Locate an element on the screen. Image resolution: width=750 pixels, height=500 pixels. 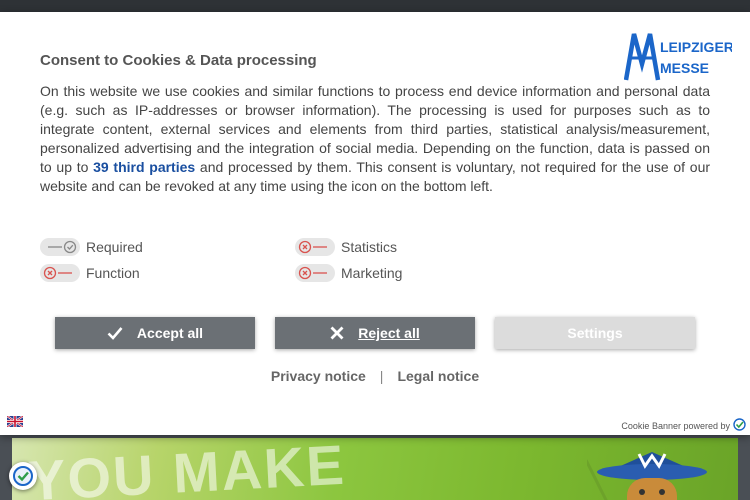
language-flag-icon is located at coordinates (15, 421).